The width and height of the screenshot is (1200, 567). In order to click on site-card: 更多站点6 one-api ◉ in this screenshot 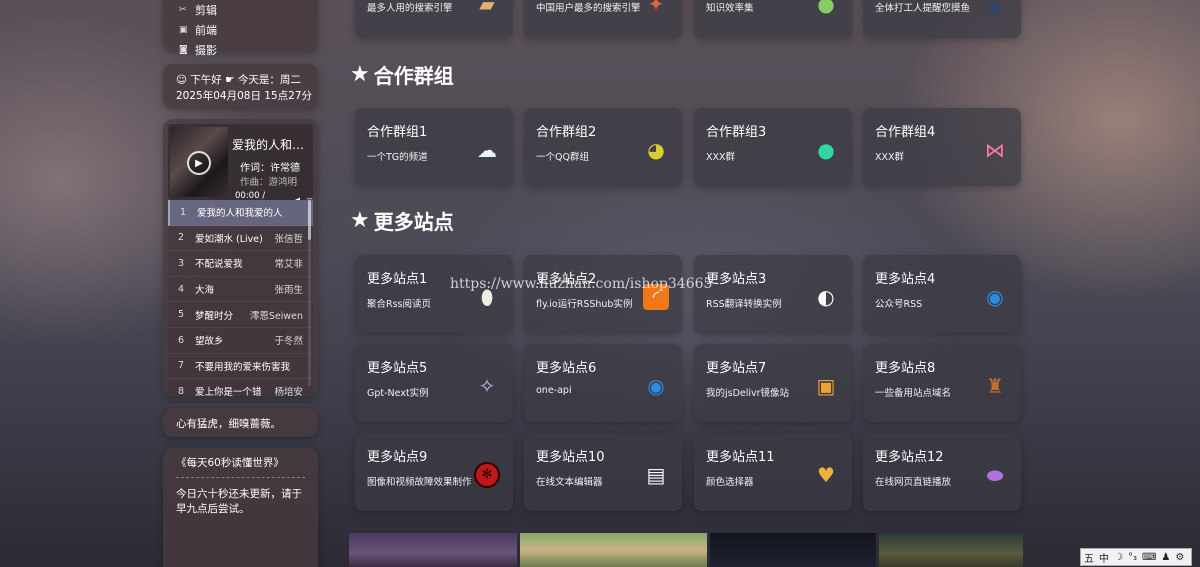, I will do `click(603, 383)`.